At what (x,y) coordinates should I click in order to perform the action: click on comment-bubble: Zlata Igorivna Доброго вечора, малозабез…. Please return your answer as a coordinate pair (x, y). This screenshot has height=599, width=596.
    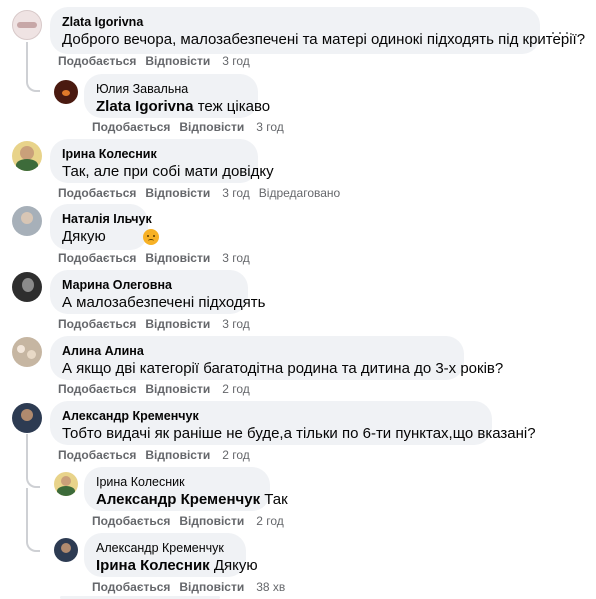
    Looking at the image, I should click on (318, 30).